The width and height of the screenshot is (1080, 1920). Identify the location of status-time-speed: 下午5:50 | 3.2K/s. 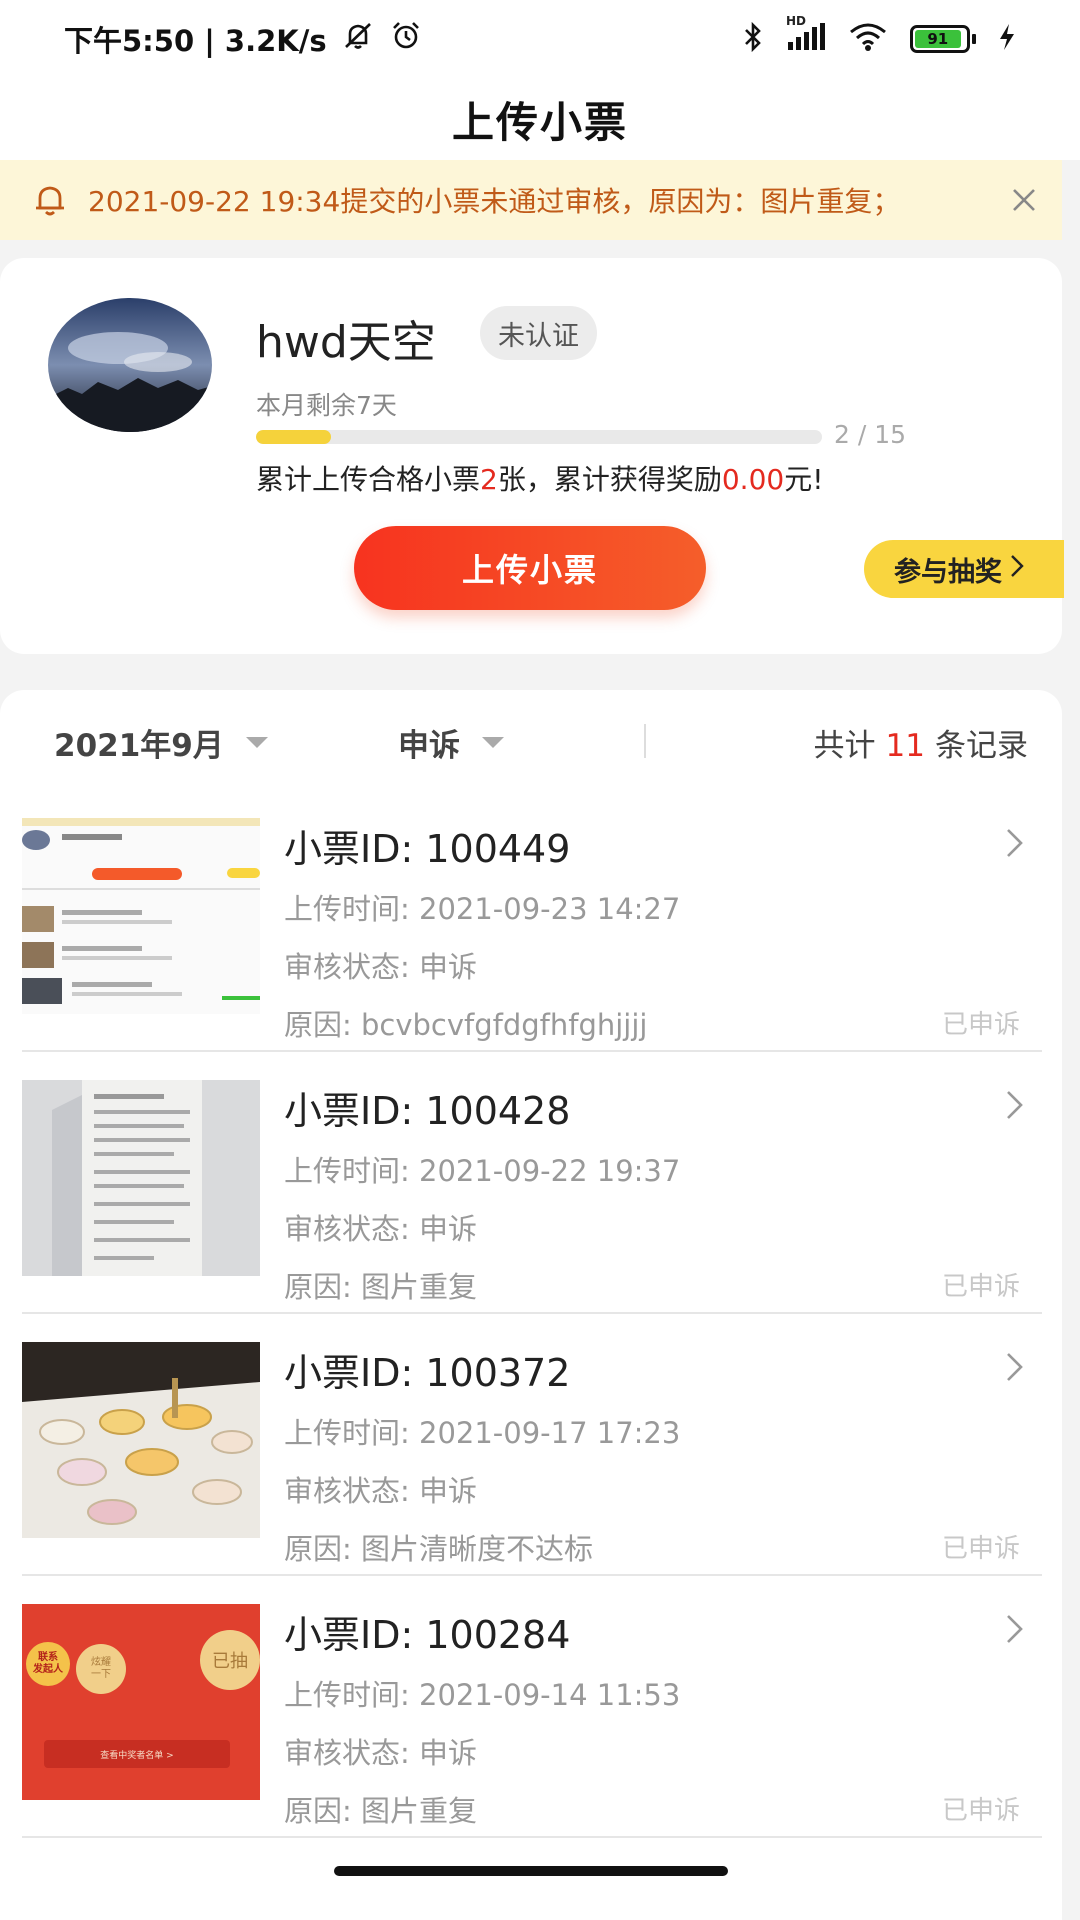
(195, 41).